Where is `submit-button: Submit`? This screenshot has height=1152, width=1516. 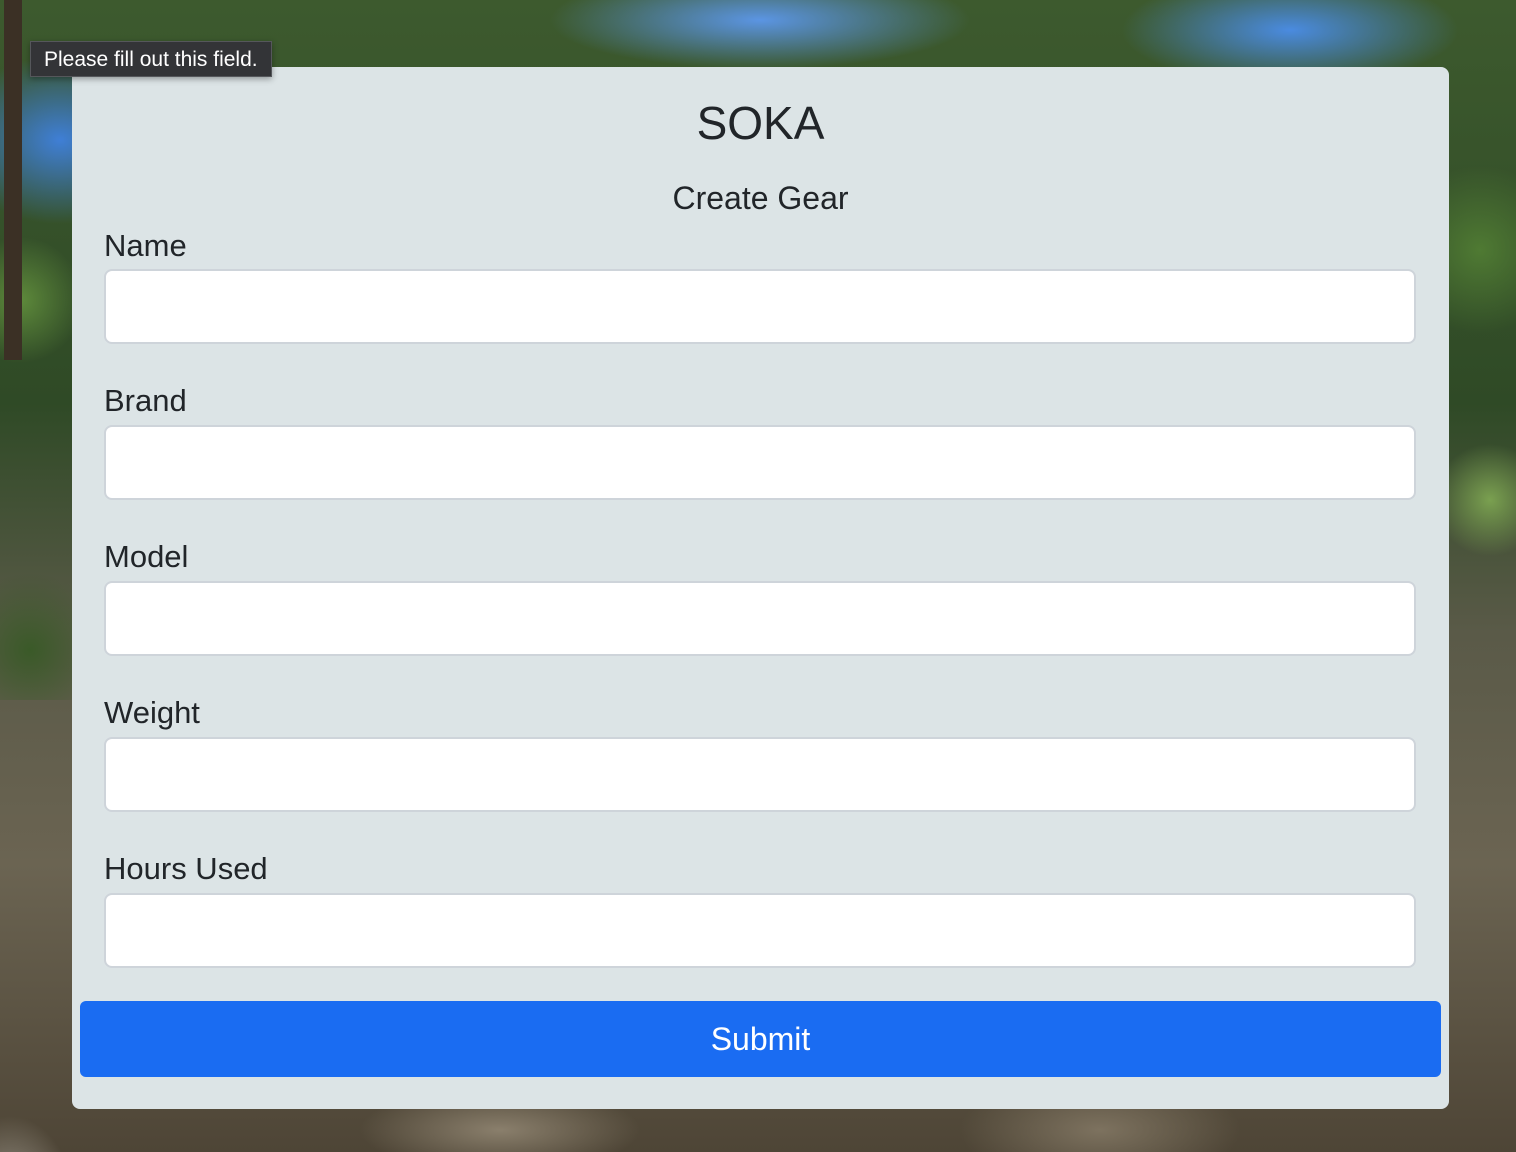
submit-button: Submit is located at coordinates (760, 1039).